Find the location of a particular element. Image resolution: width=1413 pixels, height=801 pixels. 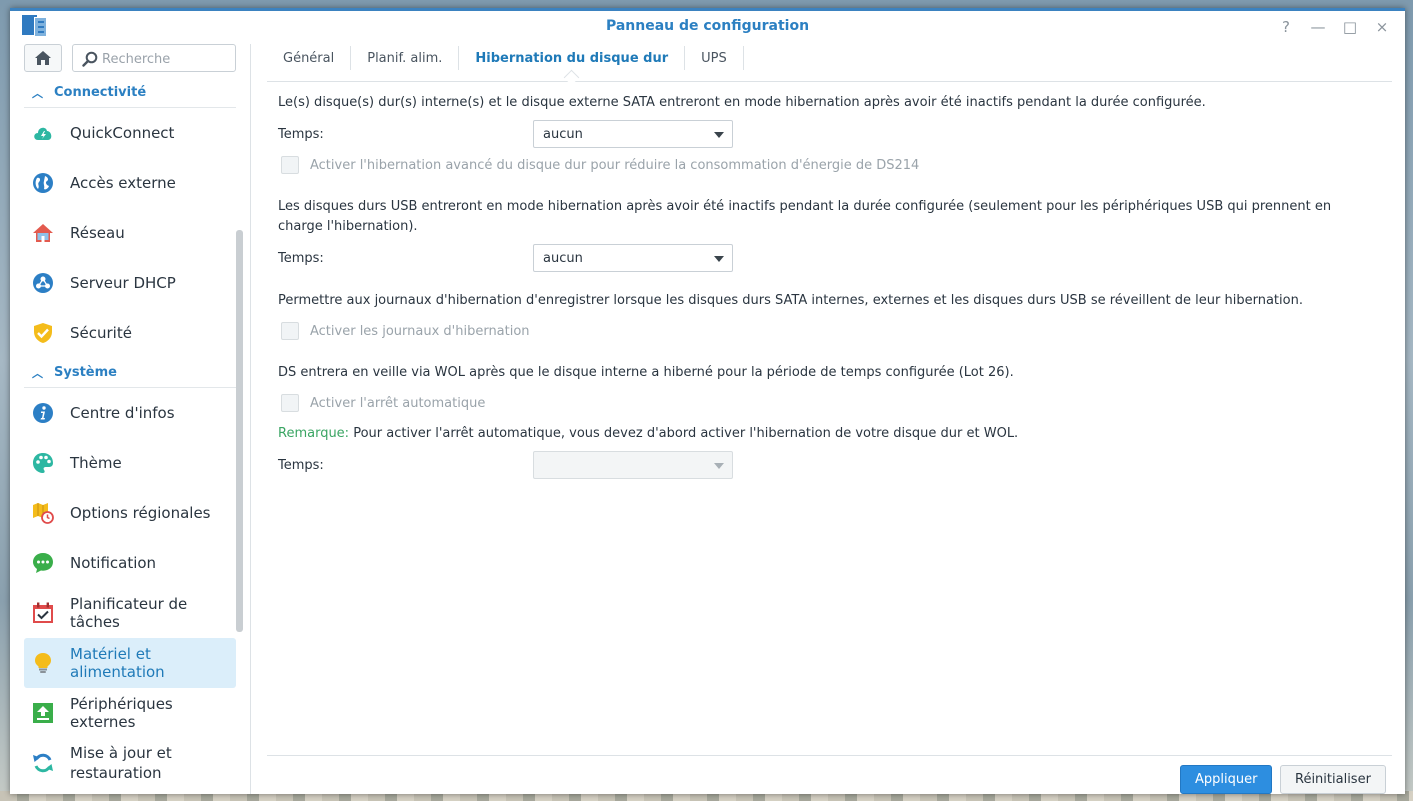

chat-bubble-icon is located at coordinates (43, 563).